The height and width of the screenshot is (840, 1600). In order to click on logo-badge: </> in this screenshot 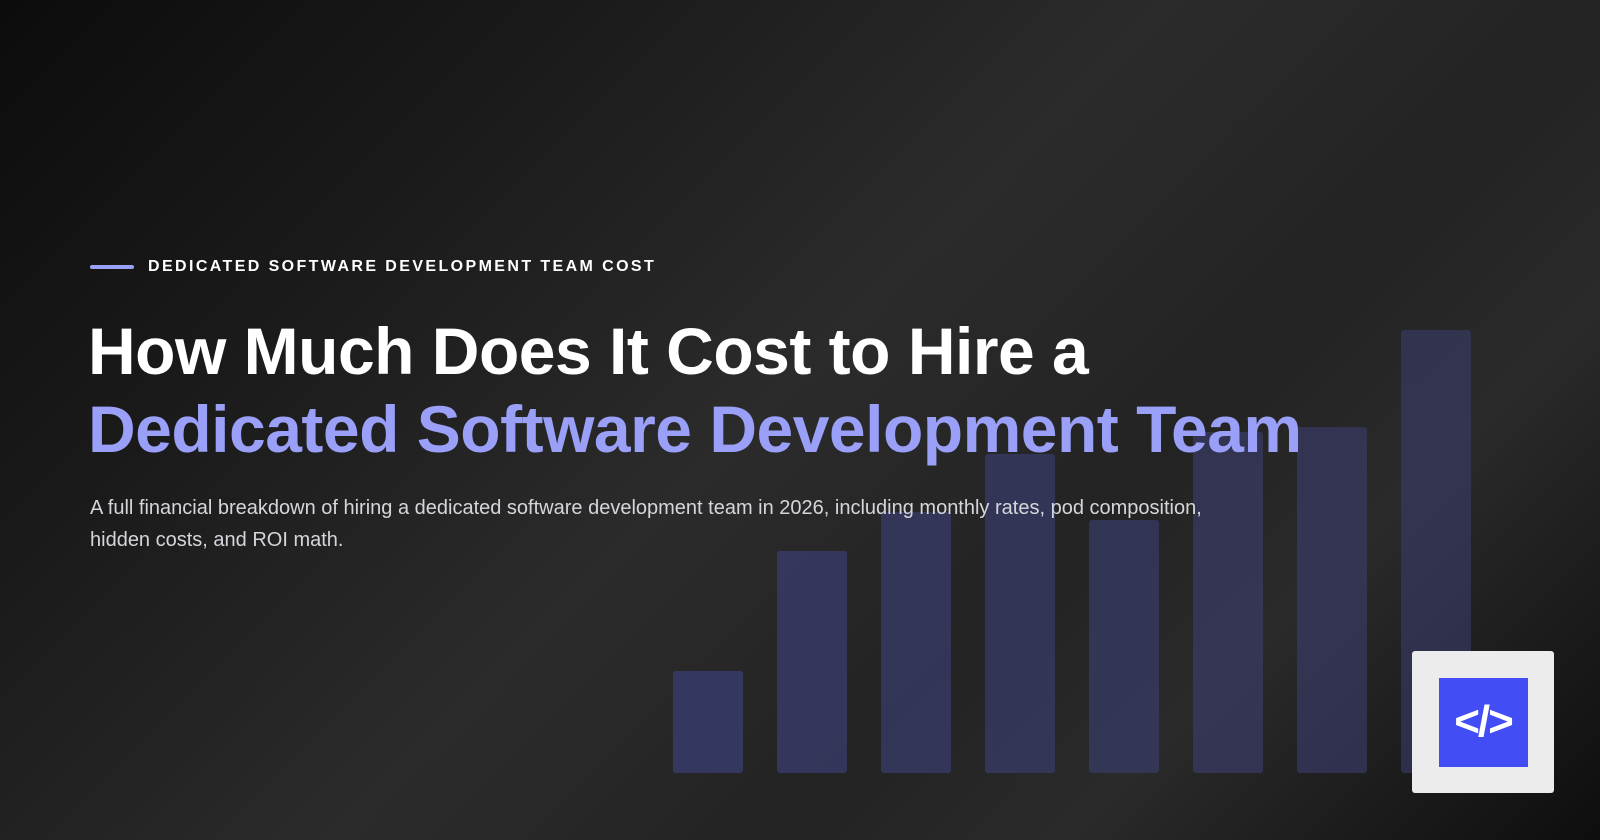, I will do `click(1483, 722)`.